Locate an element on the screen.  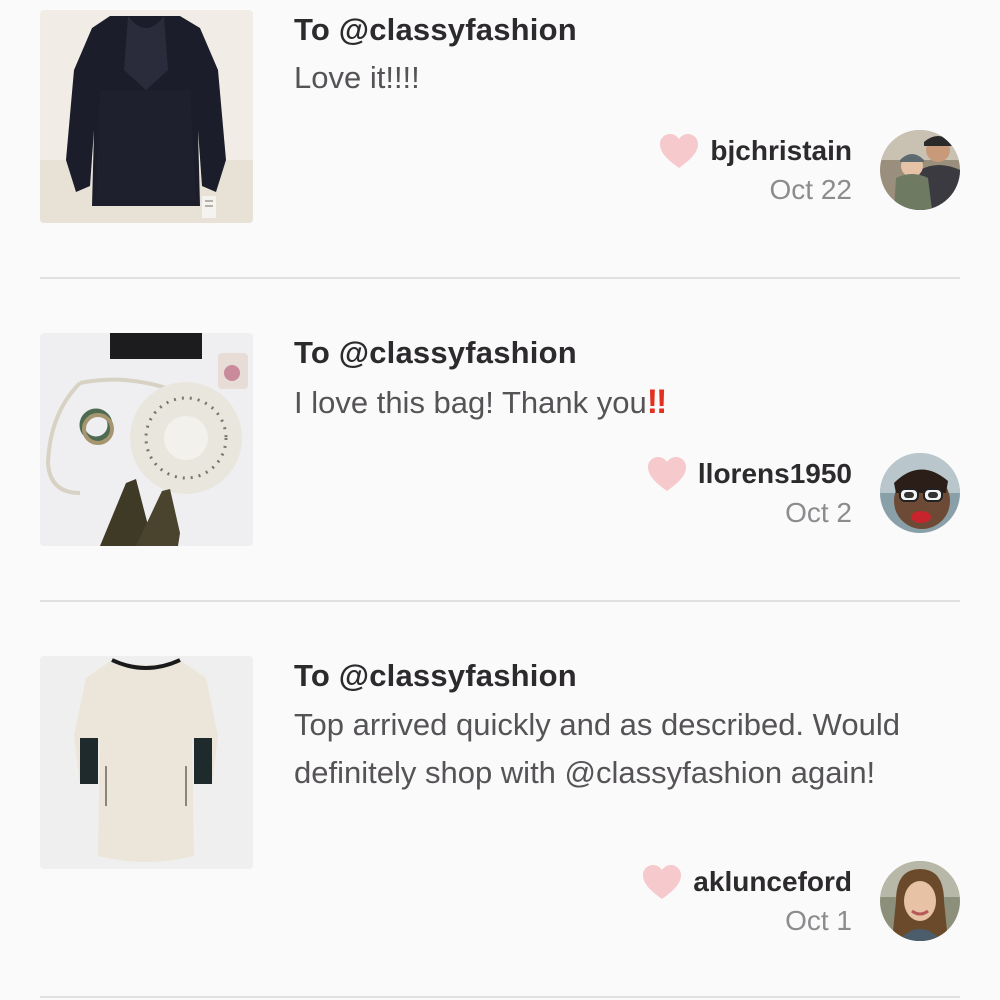
review-comment: I love this bag! Thank you‼ is located at coordinates (614, 402).